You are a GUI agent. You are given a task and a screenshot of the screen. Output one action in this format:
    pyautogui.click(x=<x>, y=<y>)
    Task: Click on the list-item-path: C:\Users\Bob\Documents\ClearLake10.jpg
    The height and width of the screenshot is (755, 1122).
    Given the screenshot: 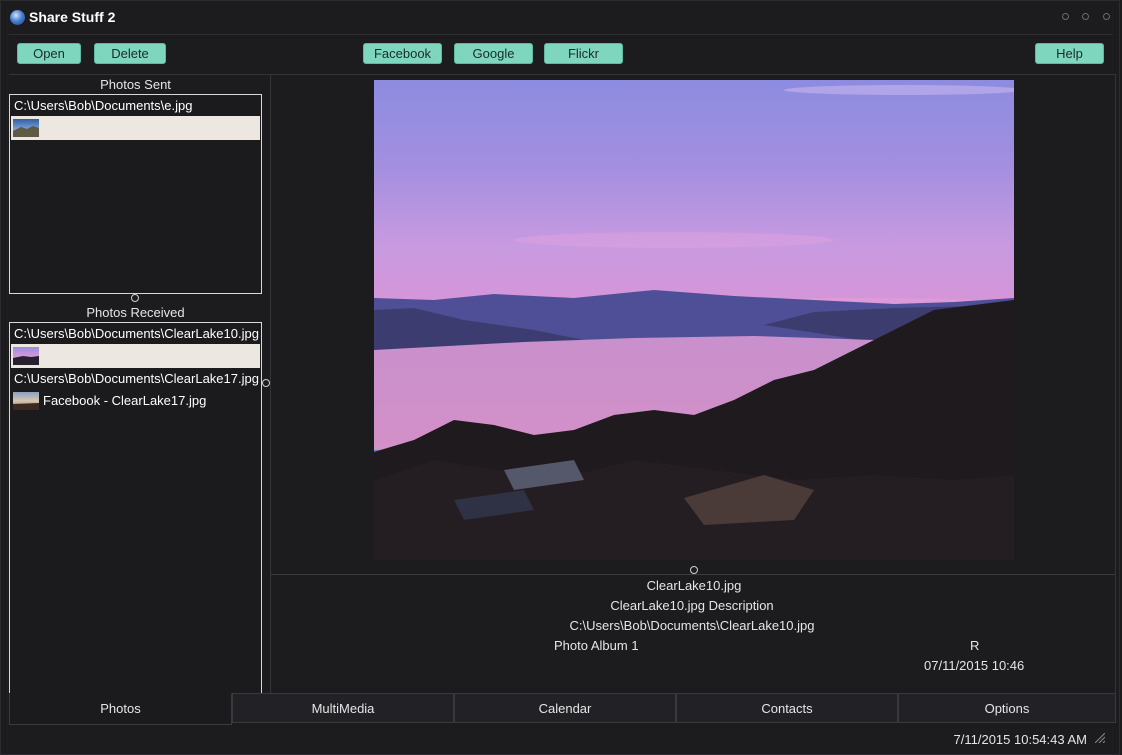 What is the action you would take?
    pyautogui.click(x=136, y=333)
    